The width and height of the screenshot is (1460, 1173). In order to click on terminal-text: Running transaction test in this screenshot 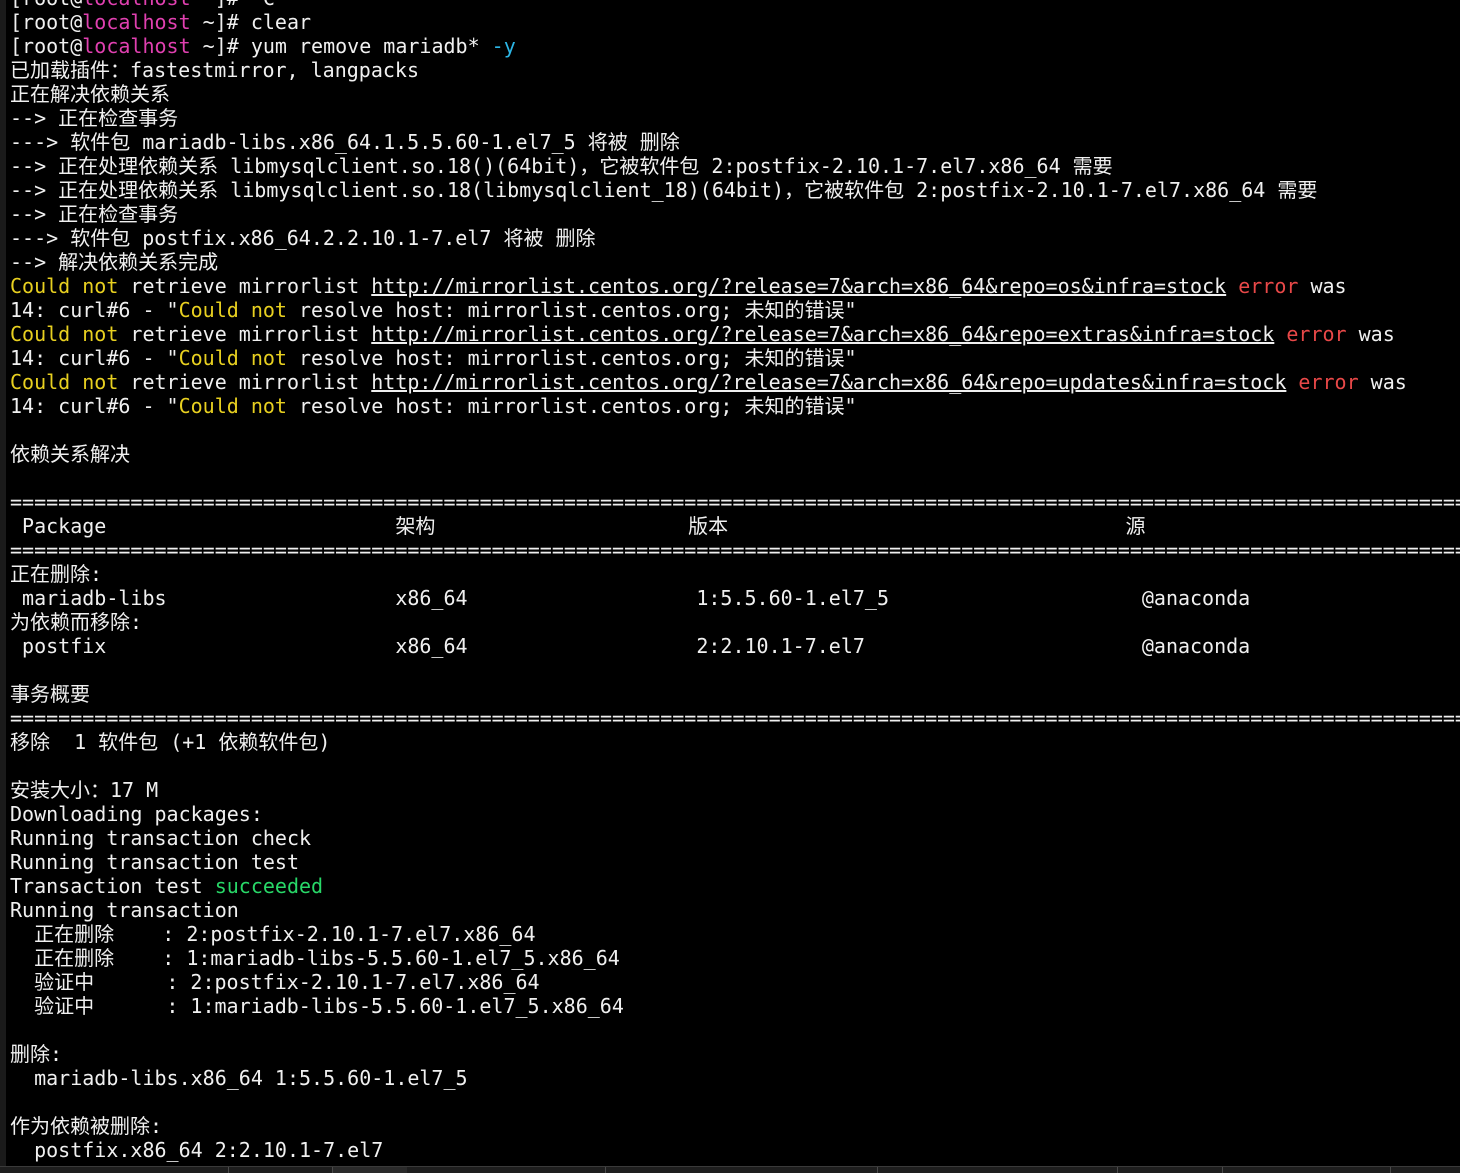, I will do `click(154, 862)`.